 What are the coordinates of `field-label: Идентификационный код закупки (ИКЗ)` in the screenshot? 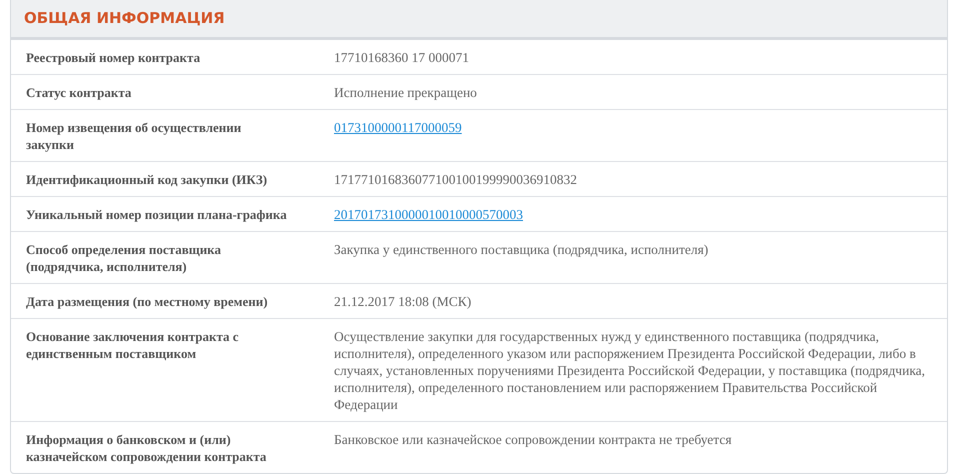 It's located at (147, 179).